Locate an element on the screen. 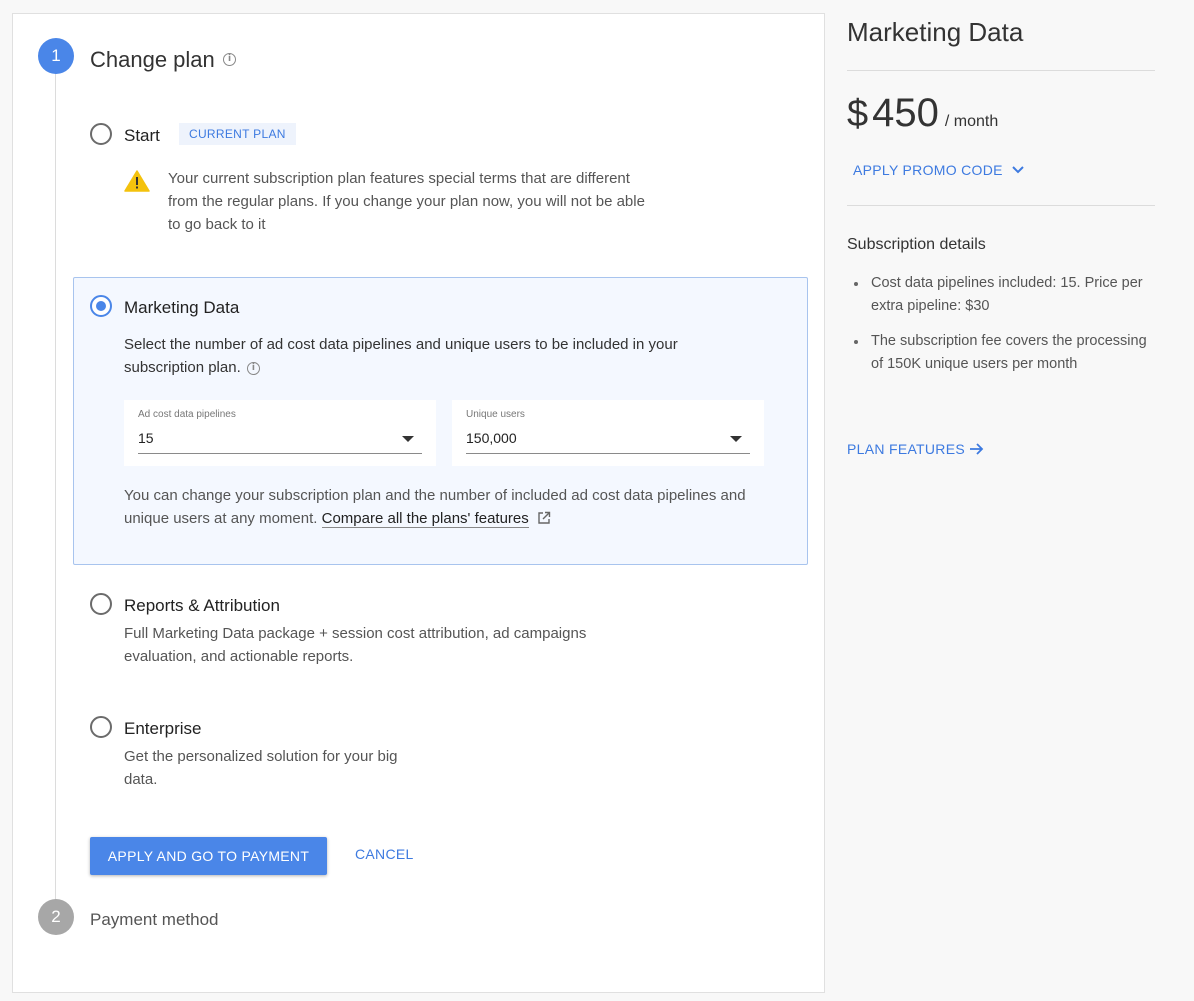  radio-reports-attribution is located at coordinates (101, 604).